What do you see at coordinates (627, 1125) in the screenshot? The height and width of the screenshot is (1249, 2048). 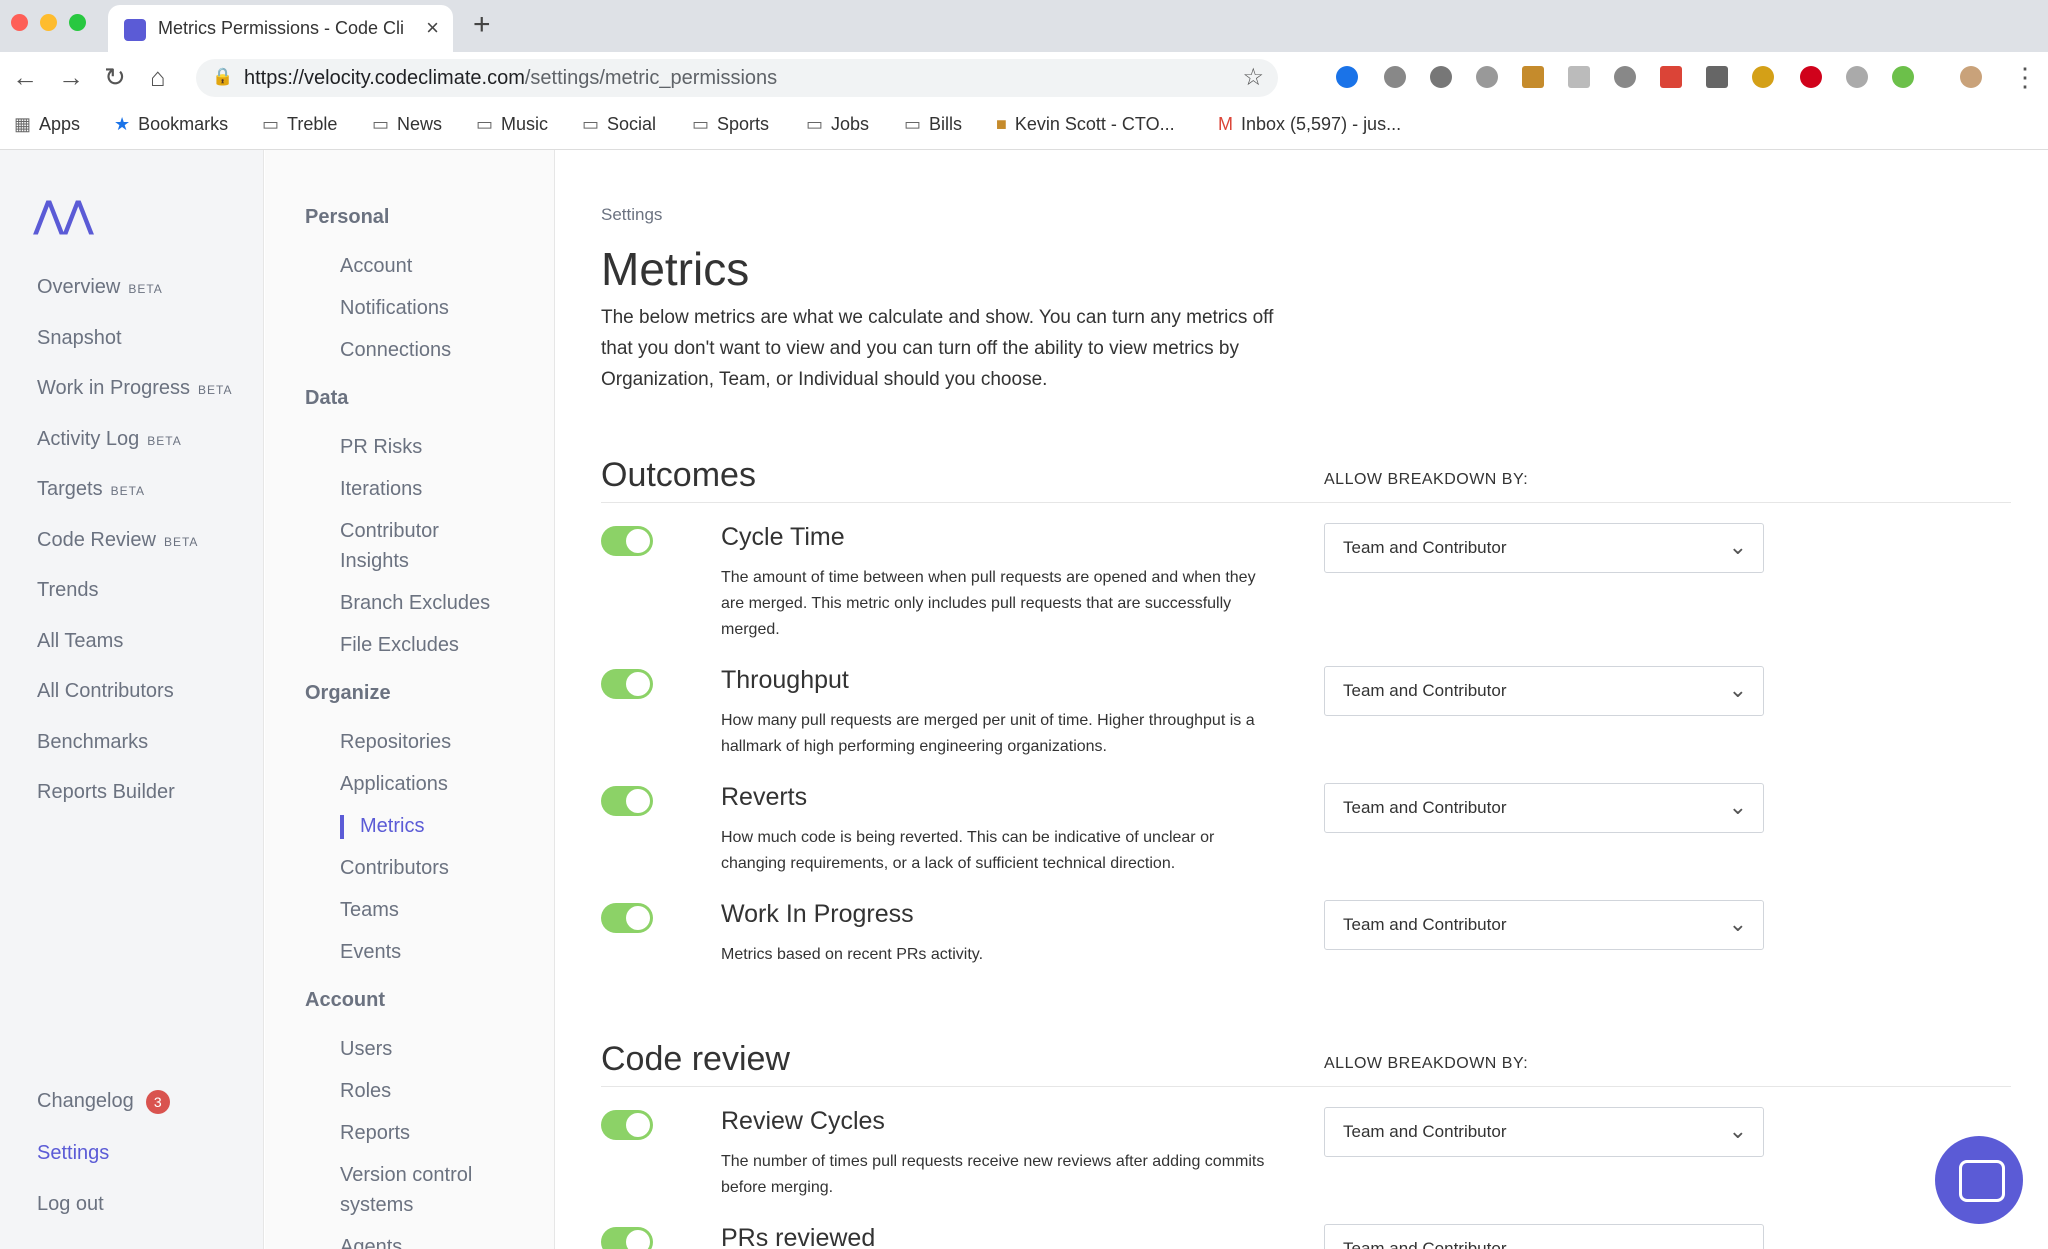 I see `toggle-review-cycles` at bounding box center [627, 1125].